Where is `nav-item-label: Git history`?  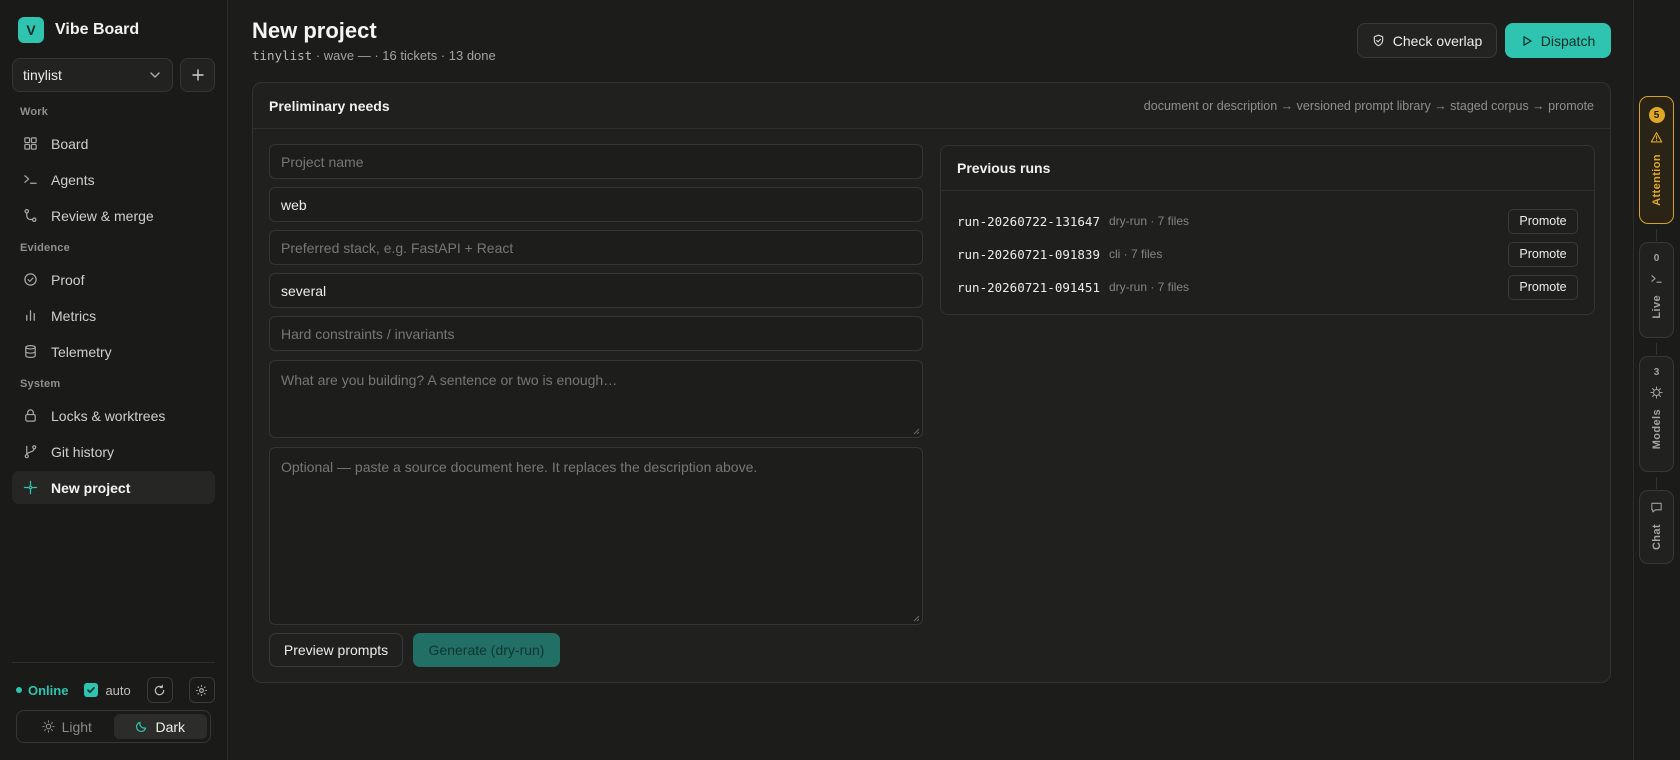
nav-item-label: Git history is located at coordinates (83, 451).